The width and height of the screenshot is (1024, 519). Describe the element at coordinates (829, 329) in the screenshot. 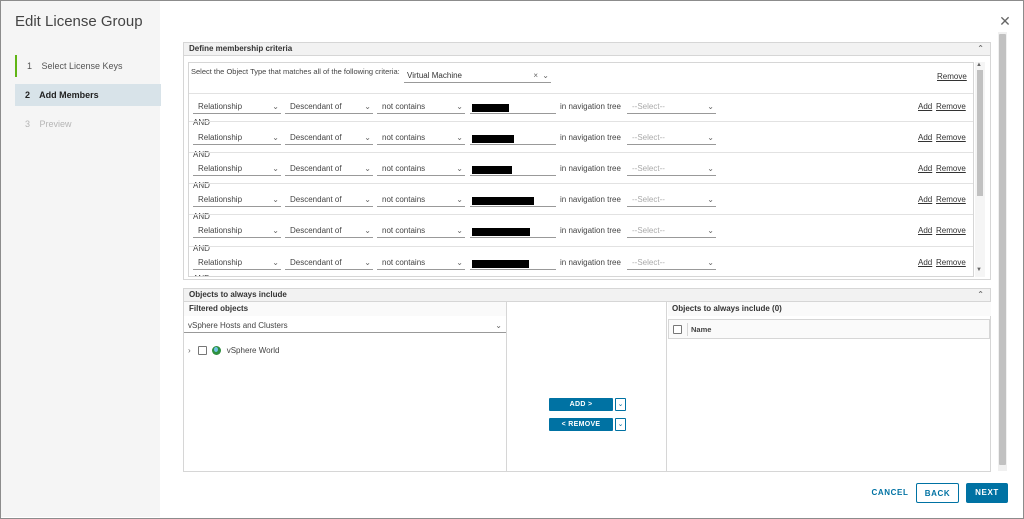

I see `included-objects-grid-header: Name` at that location.